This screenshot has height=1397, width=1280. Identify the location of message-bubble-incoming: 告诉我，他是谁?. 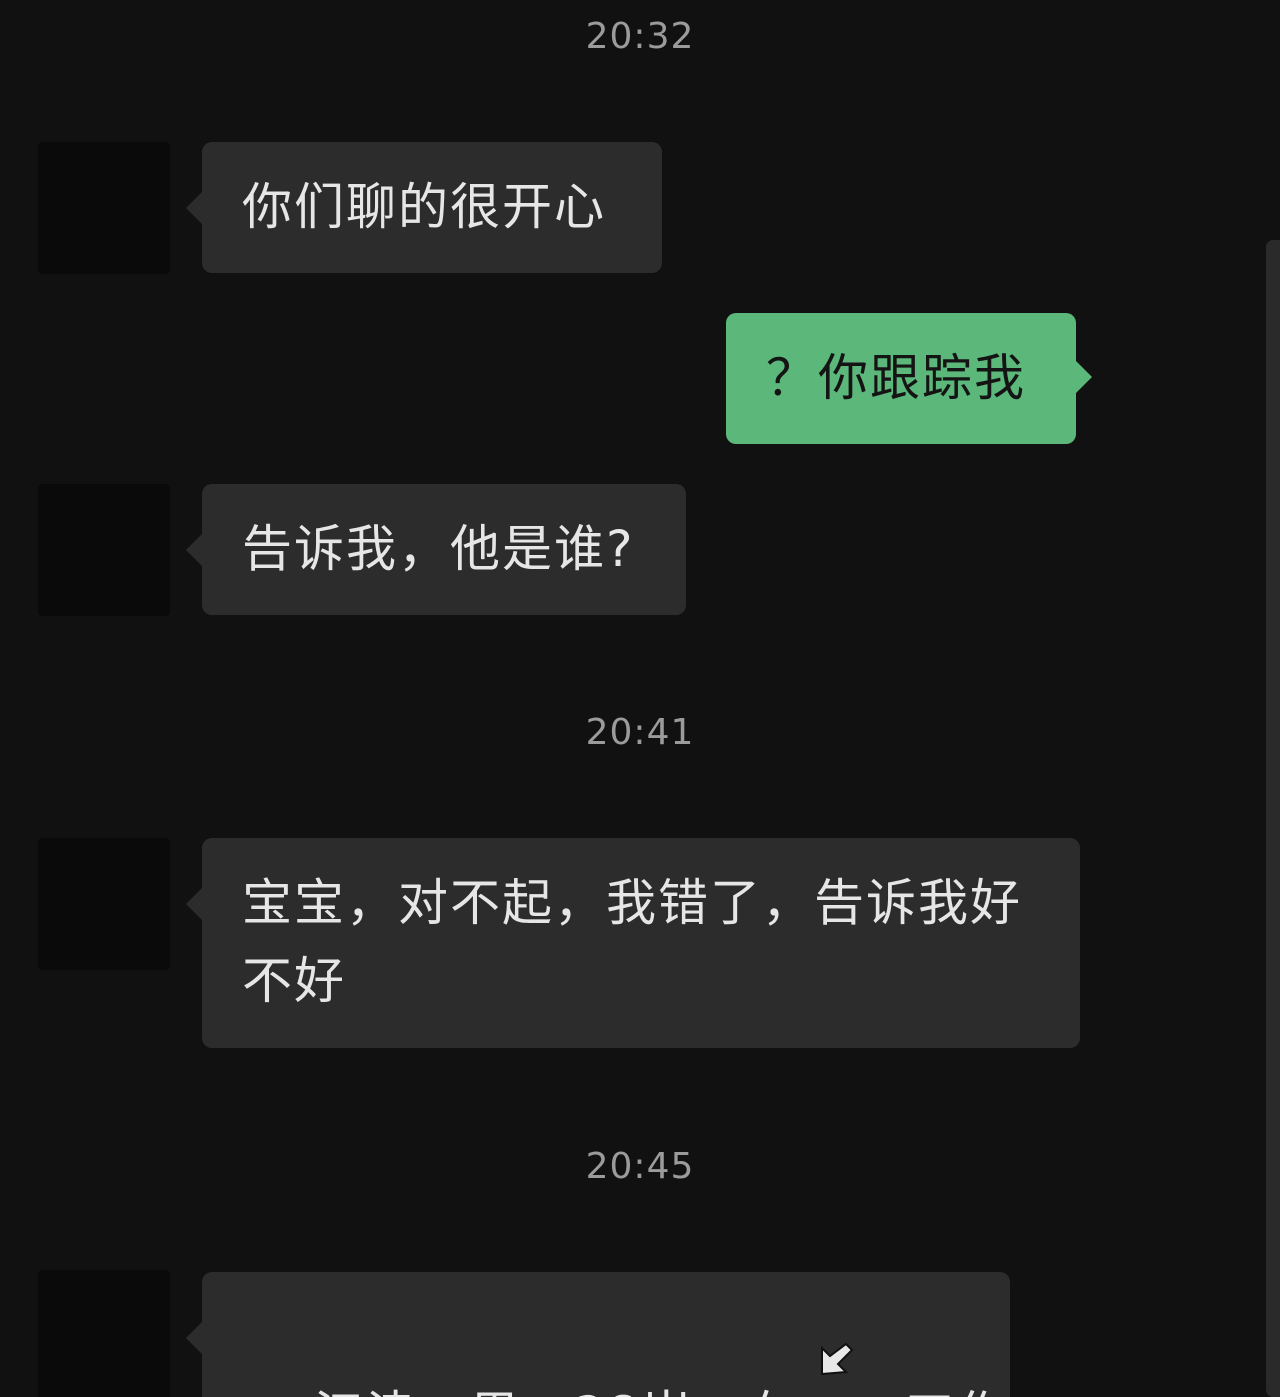
(436, 549).